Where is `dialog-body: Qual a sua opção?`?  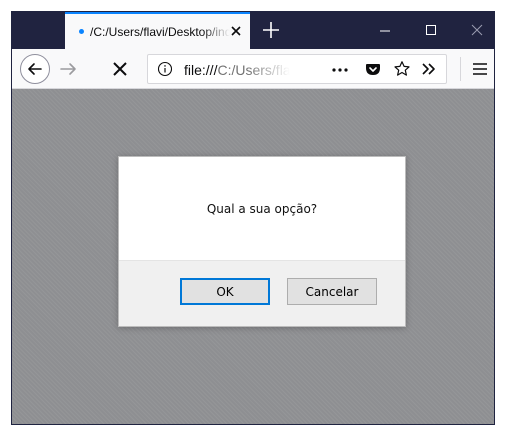 dialog-body: Qual a sua opção? is located at coordinates (262, 208).